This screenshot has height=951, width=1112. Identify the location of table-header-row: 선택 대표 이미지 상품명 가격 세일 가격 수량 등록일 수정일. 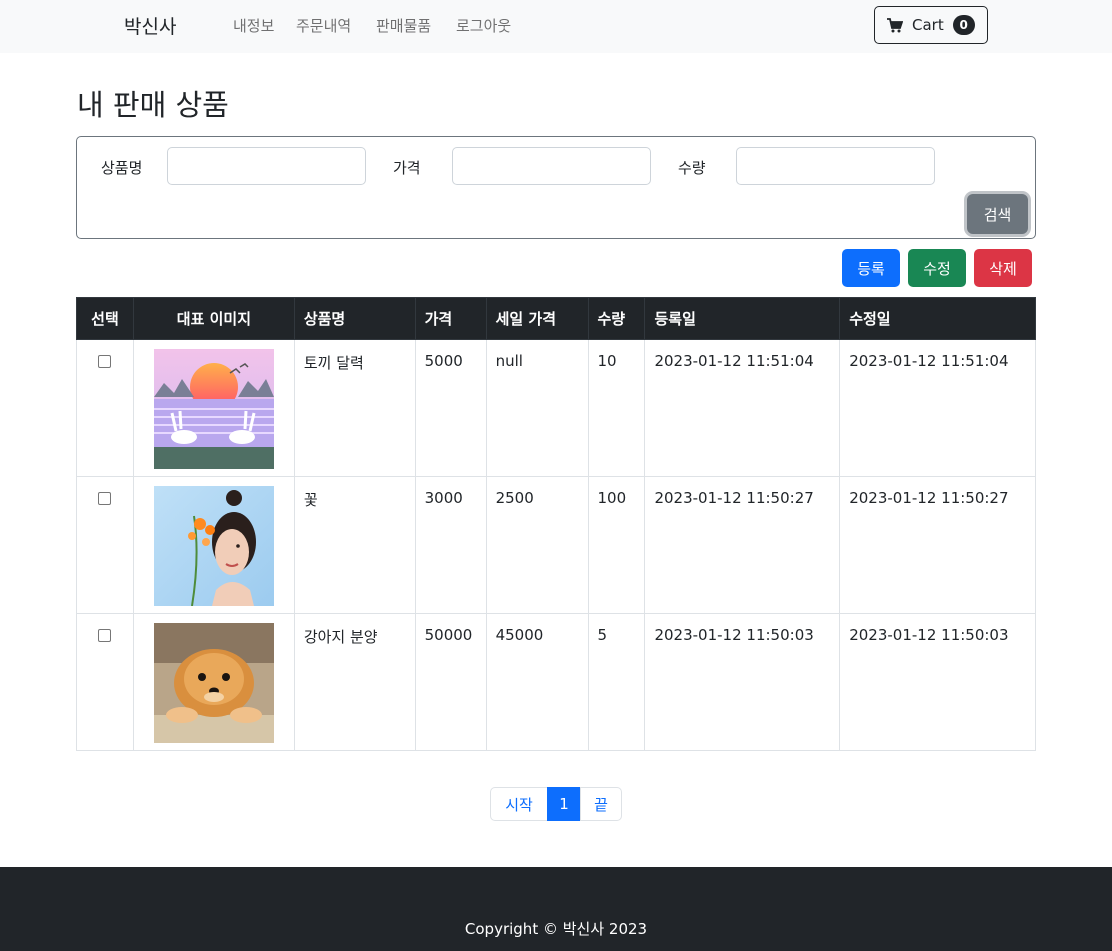
(556, 318).